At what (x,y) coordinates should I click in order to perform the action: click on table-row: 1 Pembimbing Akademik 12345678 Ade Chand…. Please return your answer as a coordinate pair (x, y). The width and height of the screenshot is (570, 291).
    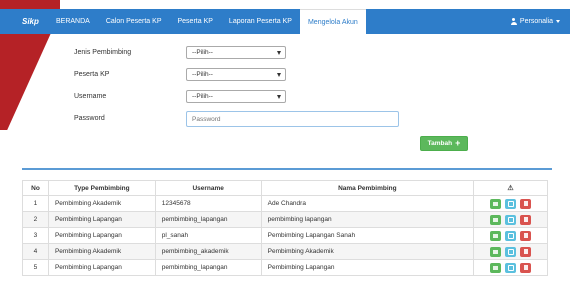
    Looking at the image, I should click on (285, 203).